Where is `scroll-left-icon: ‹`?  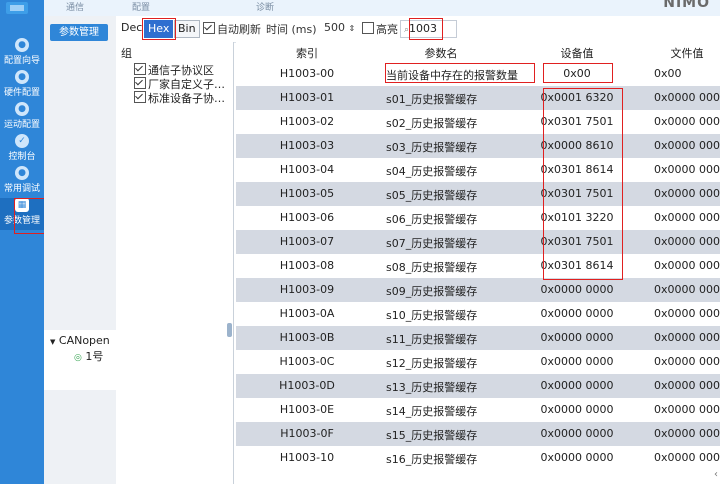 scroll-left-icon: ‹ is located at coordinates (716, 474).